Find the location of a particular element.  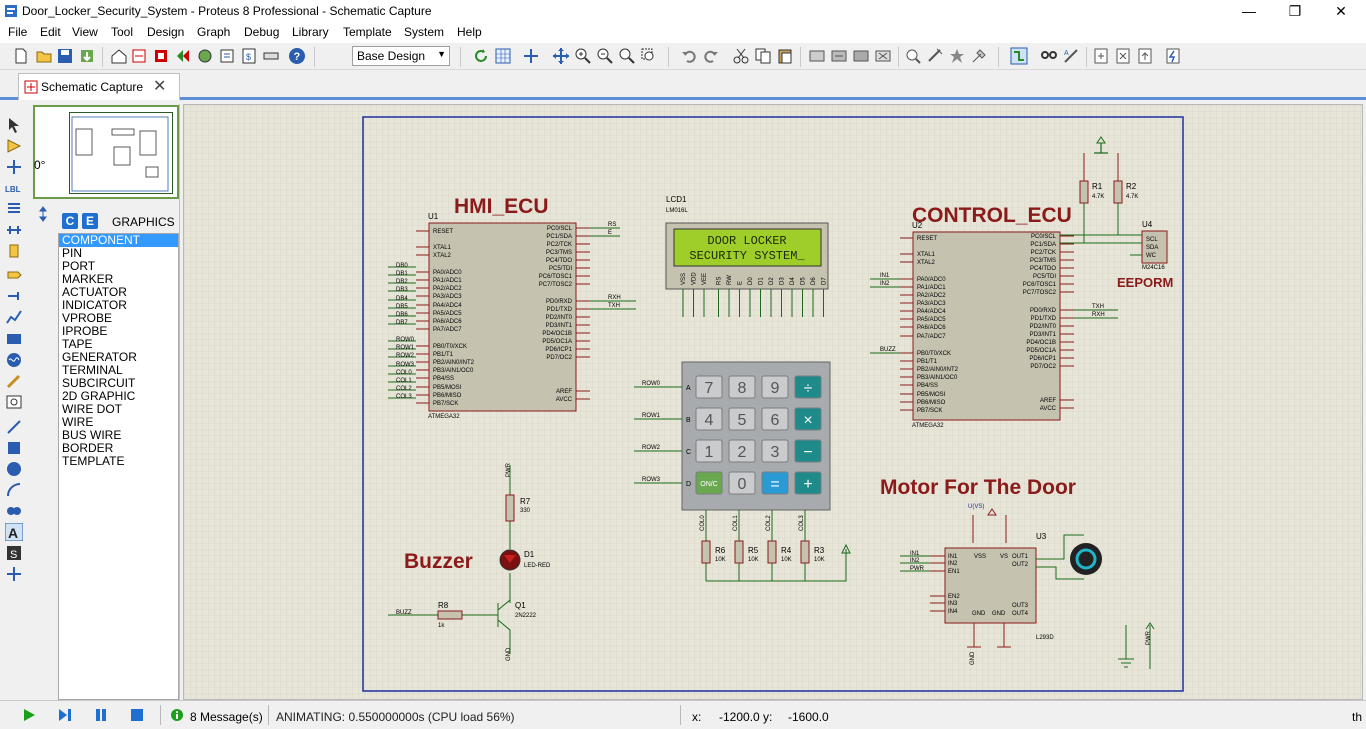

graph-icon is located at coordinates (14, 317).